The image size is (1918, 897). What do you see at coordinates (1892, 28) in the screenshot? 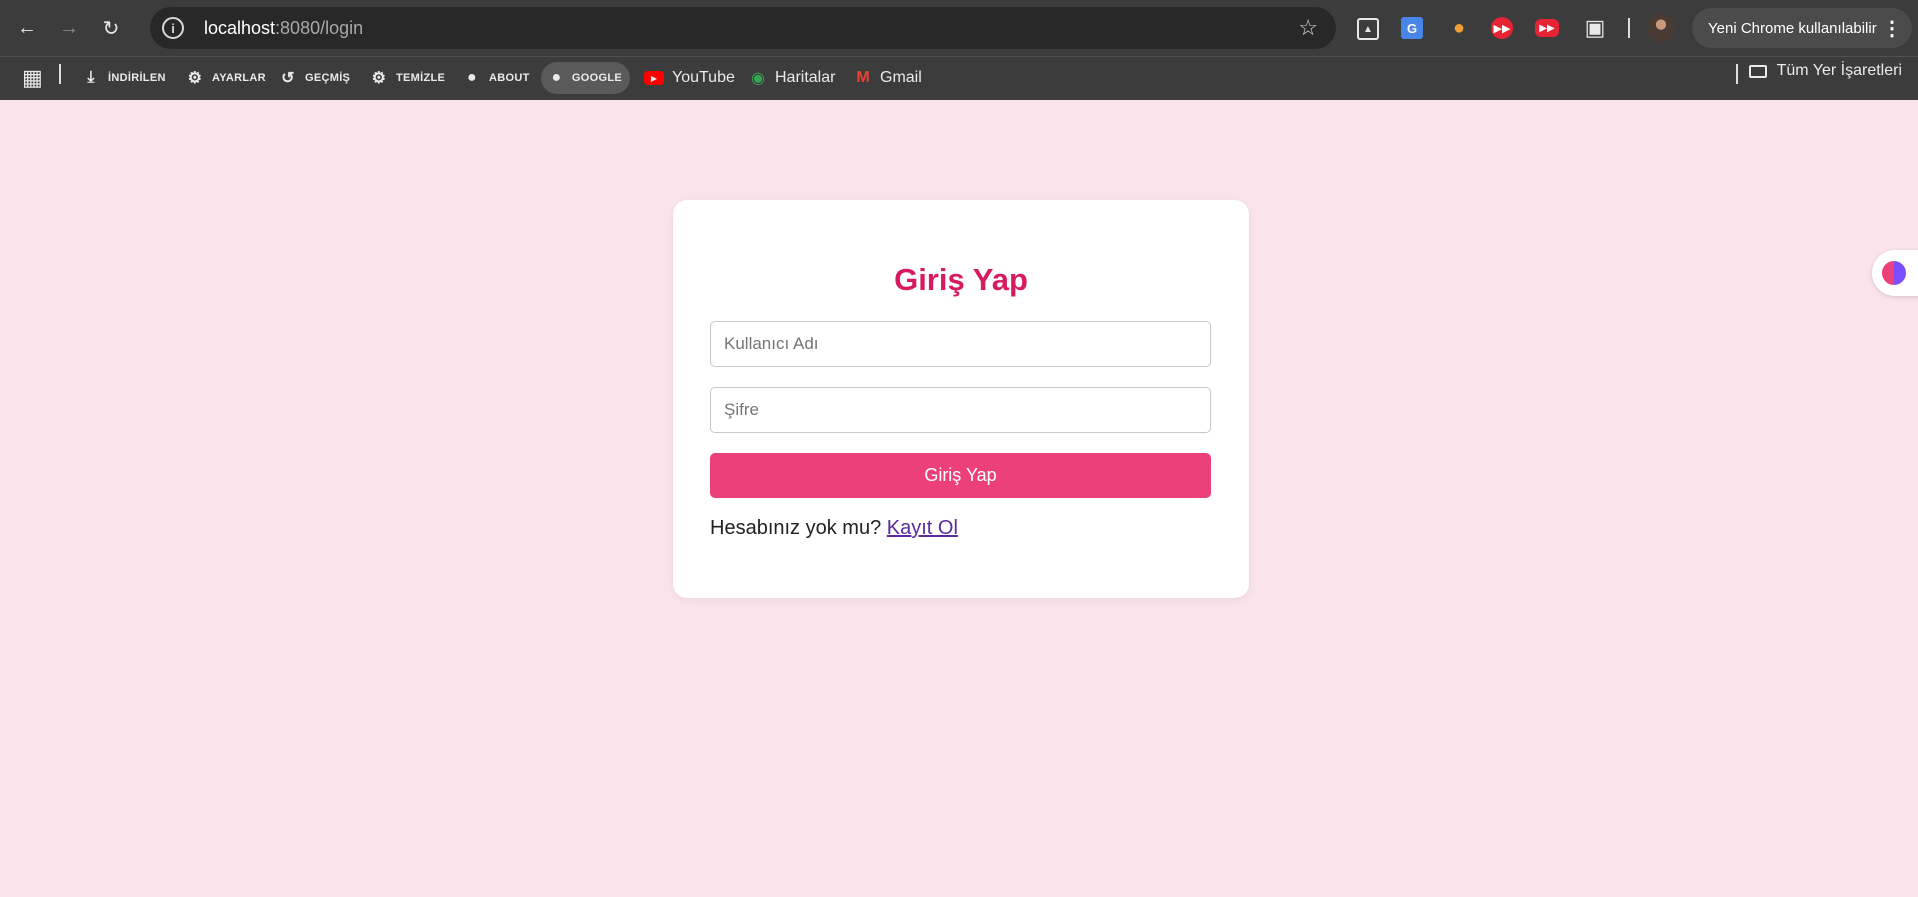
I see `kebab-menu-icon: ⋮` at bounding box center [1892, 28].